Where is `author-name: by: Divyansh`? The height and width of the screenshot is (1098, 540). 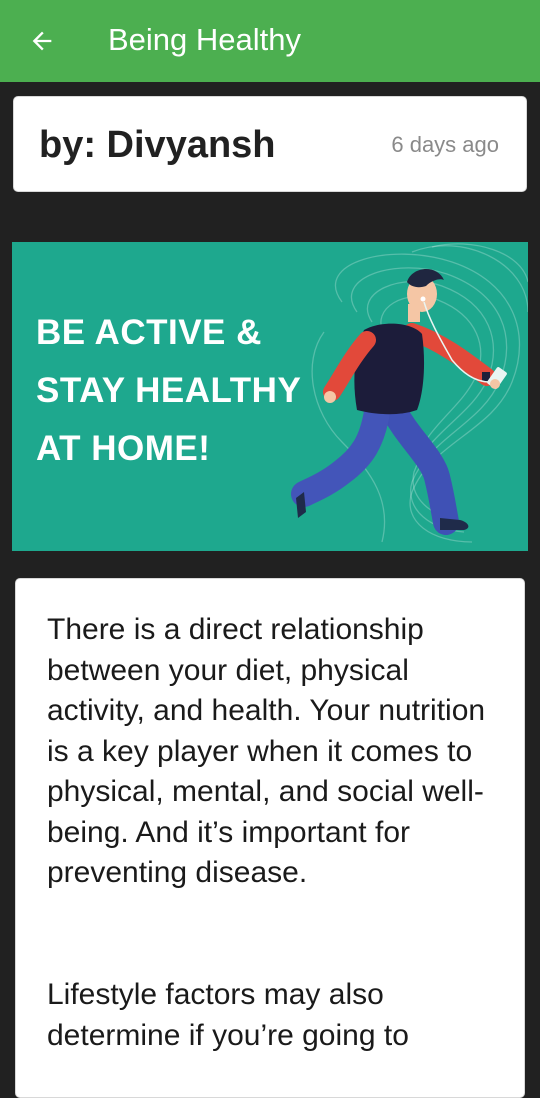 author-name: by: Divyansh is located at coordinates (157, 145).